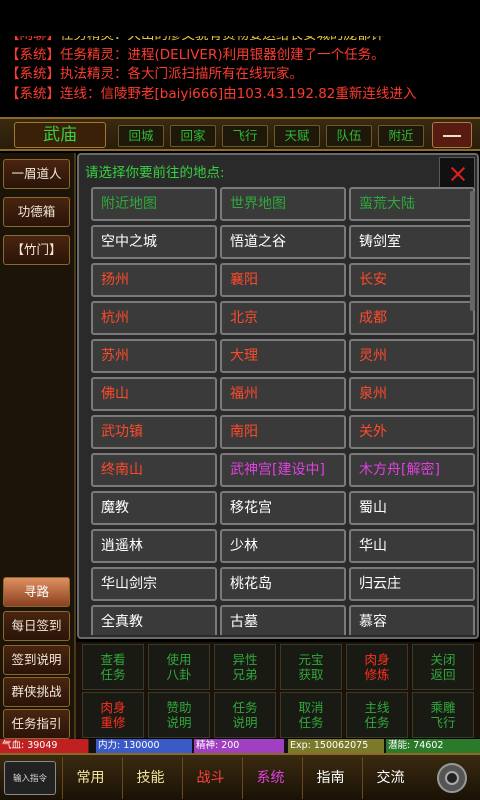 The image size is (480, 800). Describe the element at coordinates (113, 674) in the screenshot. I see `action-label-line2: 任务` at that location.